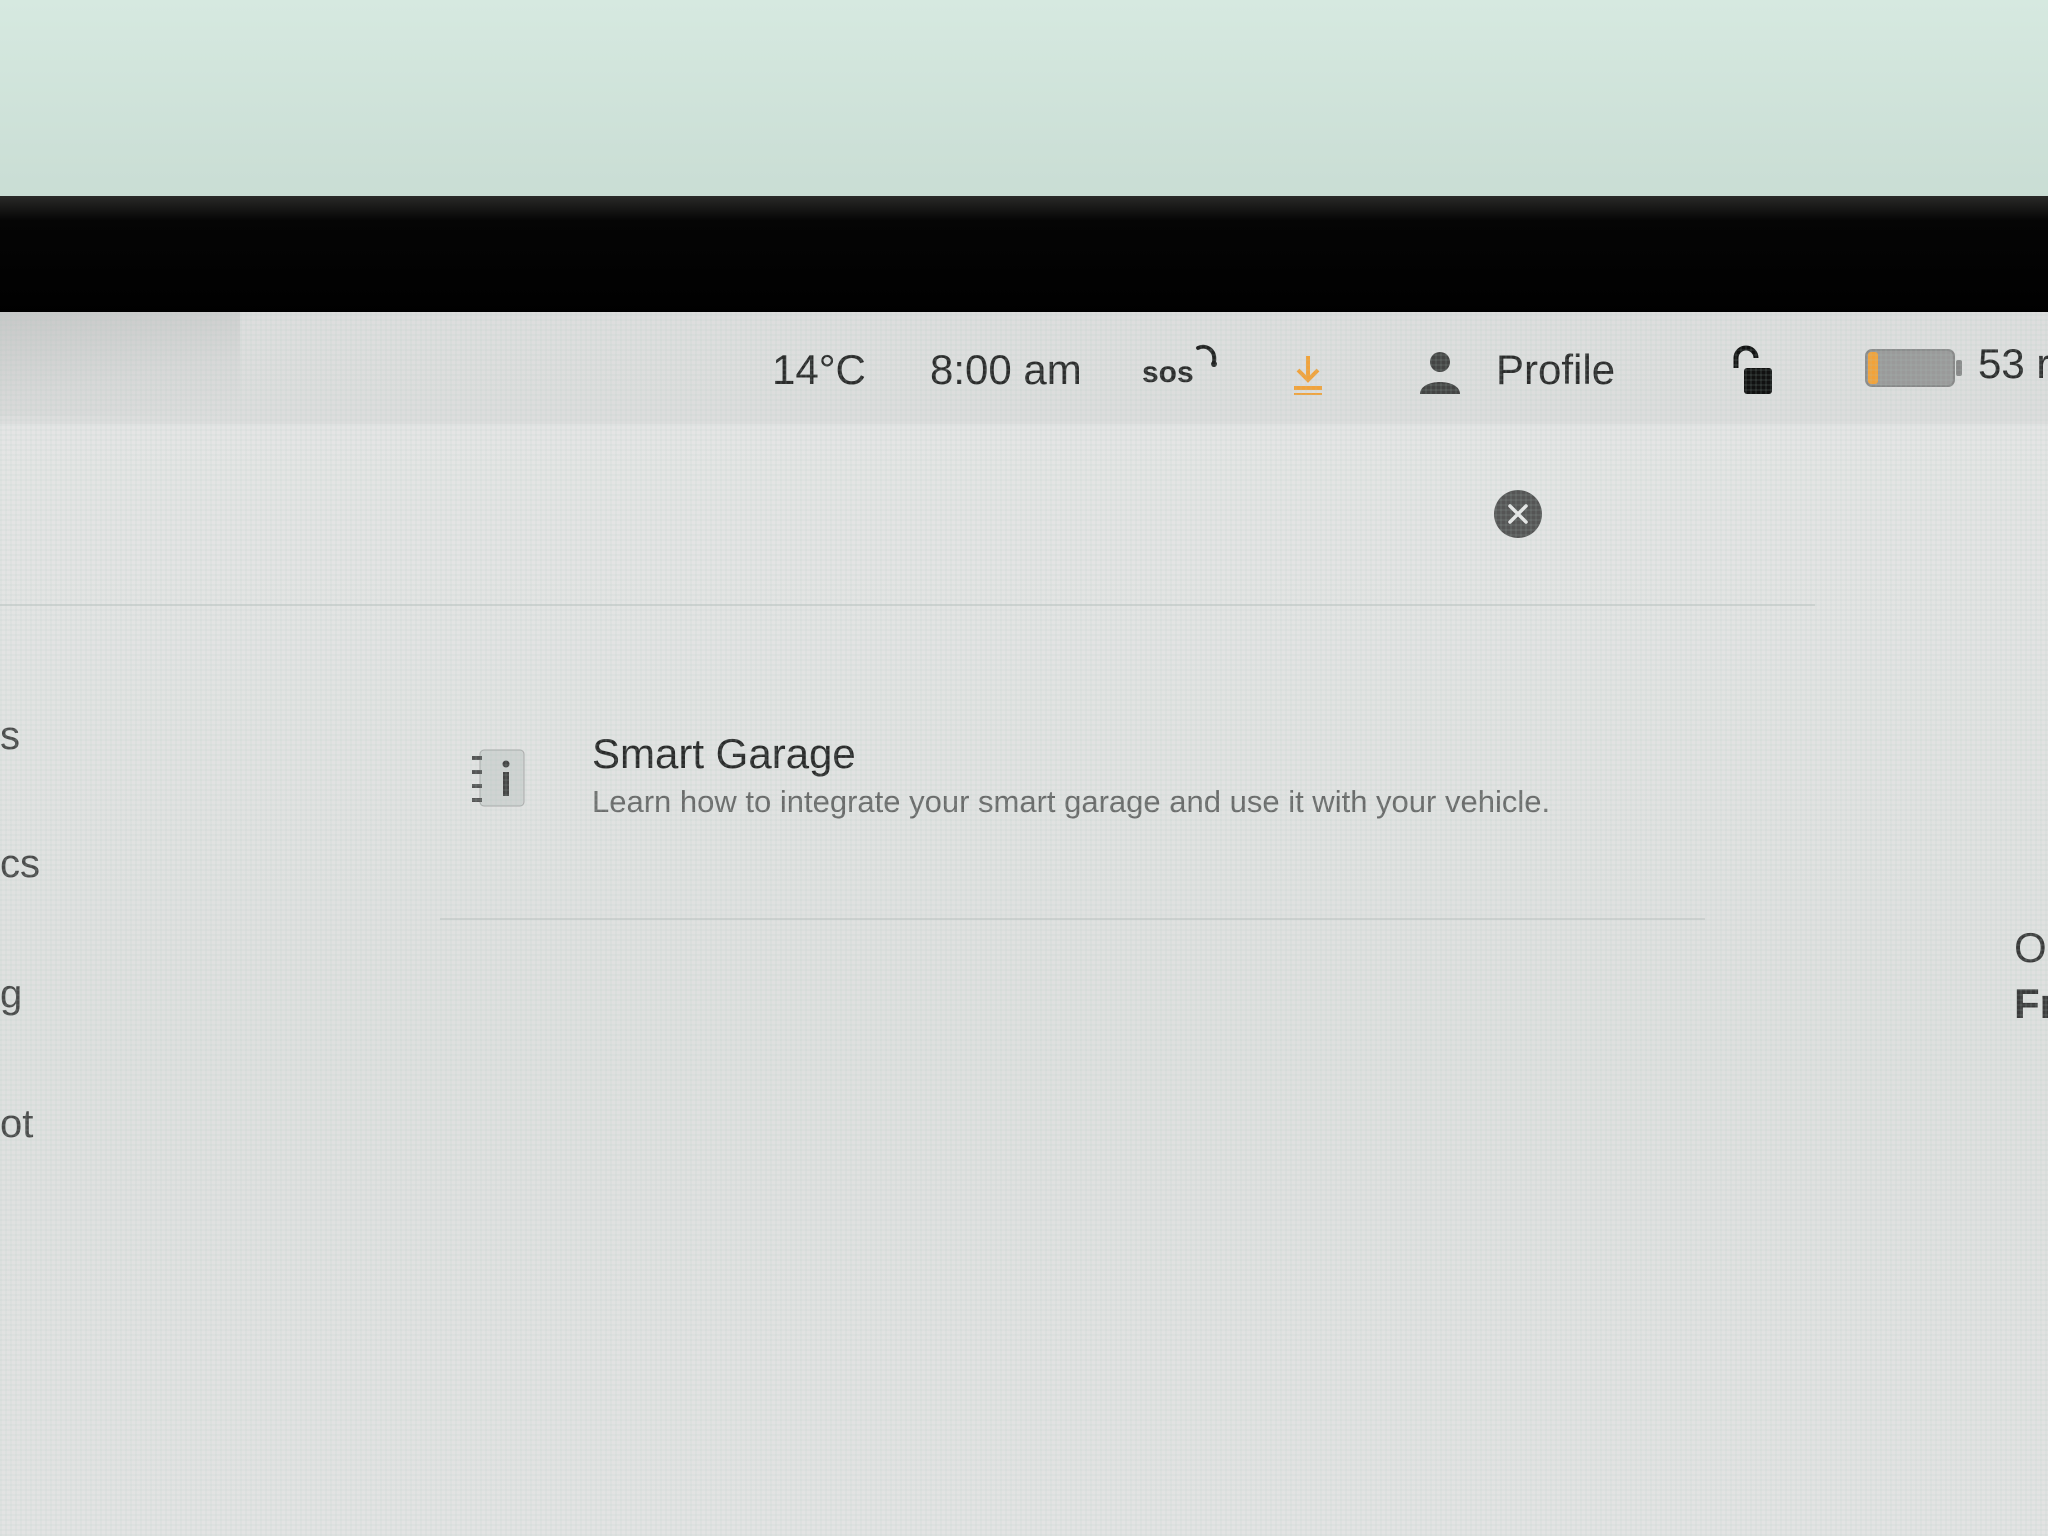 The width and height of the screenshot is (2048, 1536). What do you see at coordinates (1440, 372) in the screenshot?
I see `profile-avatar-icon` at bounding box center [1440, 372].